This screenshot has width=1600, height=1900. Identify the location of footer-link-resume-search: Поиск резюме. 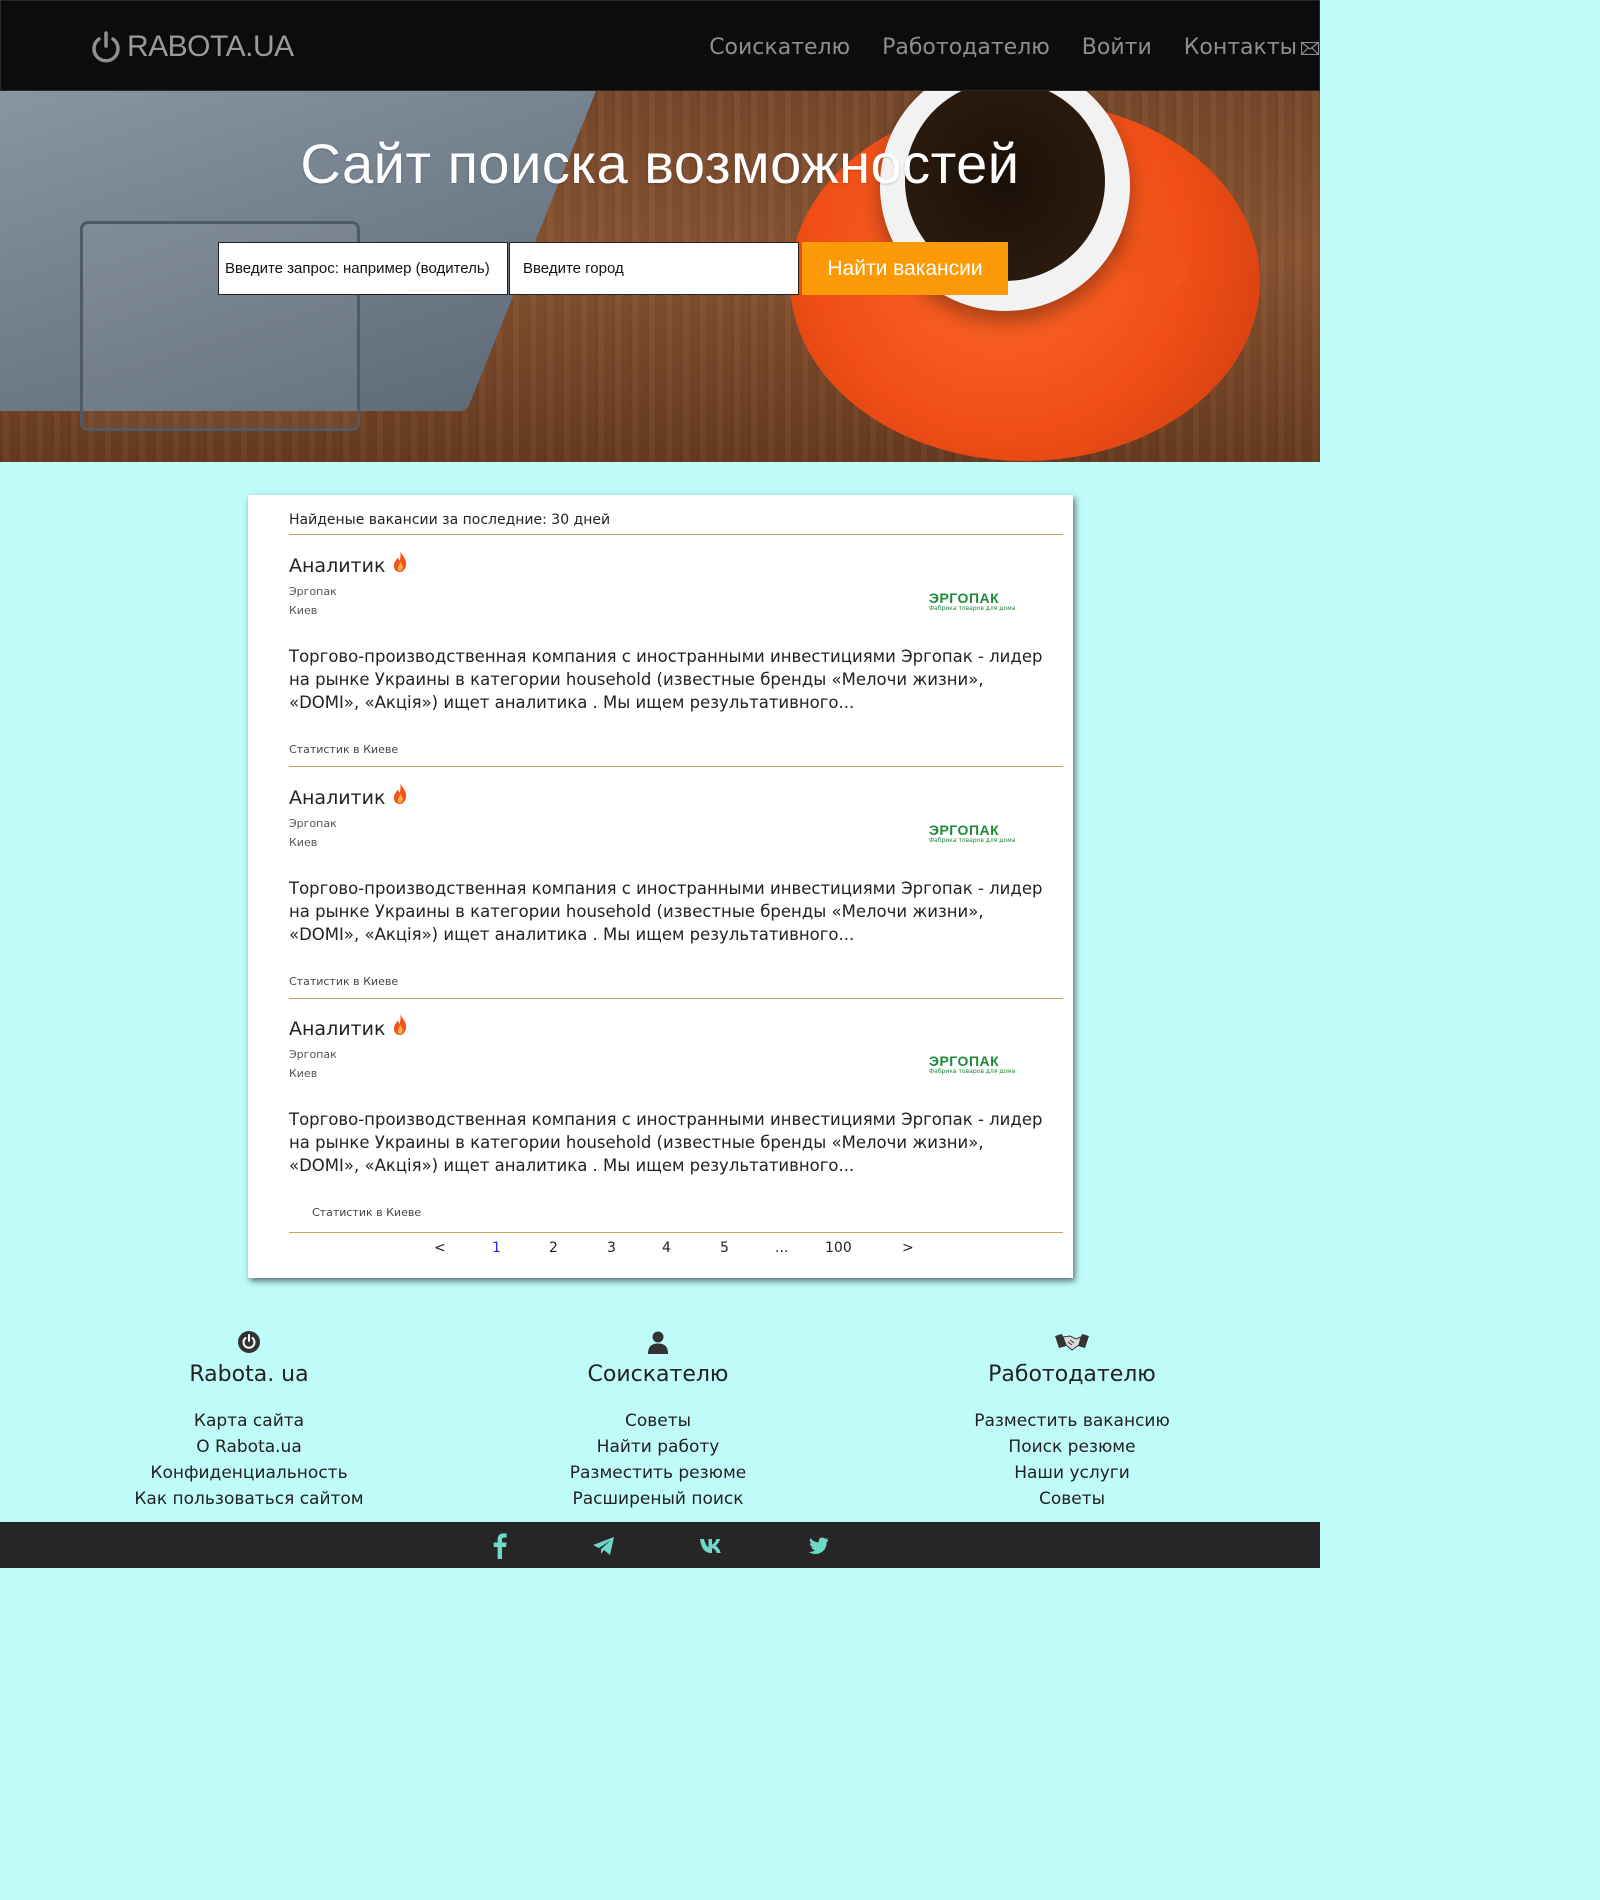
(1072, 1447).